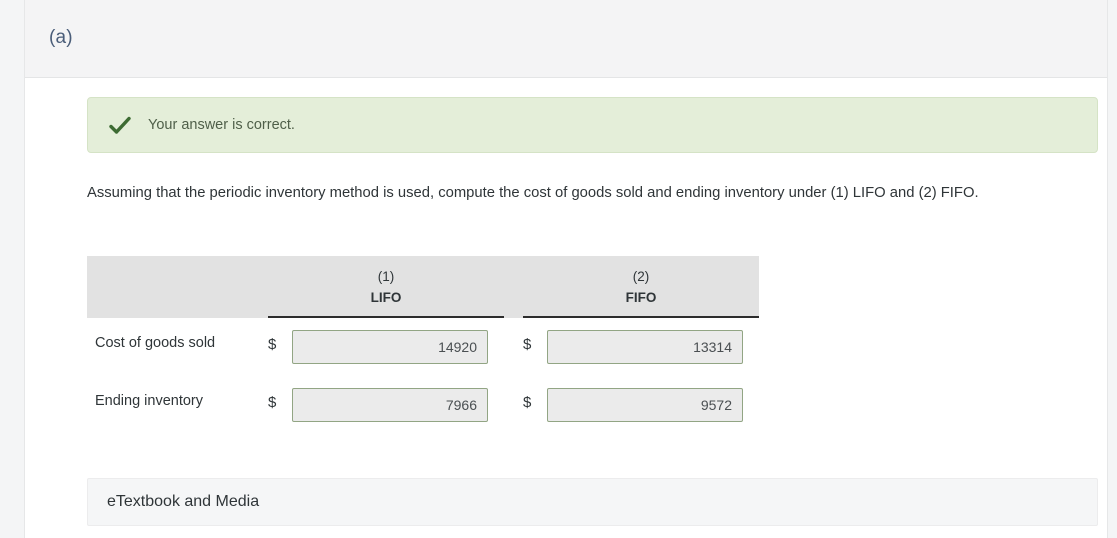  I want to click on column-header-fifo: (2) FIFO, so click(641, 287).